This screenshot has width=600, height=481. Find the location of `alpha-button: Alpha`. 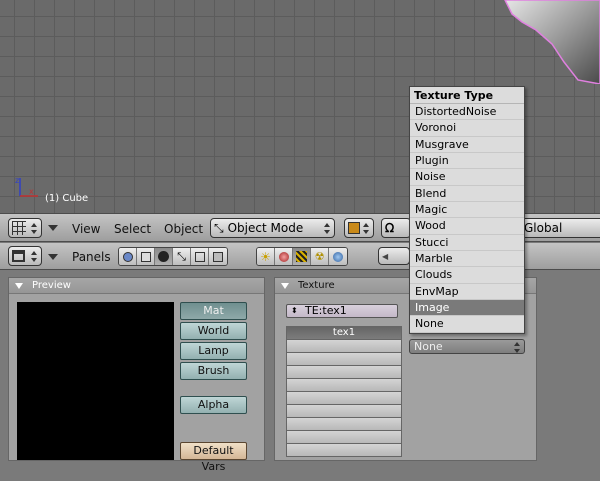

alpha-button: Alpha is located at coordinates (213, 405).